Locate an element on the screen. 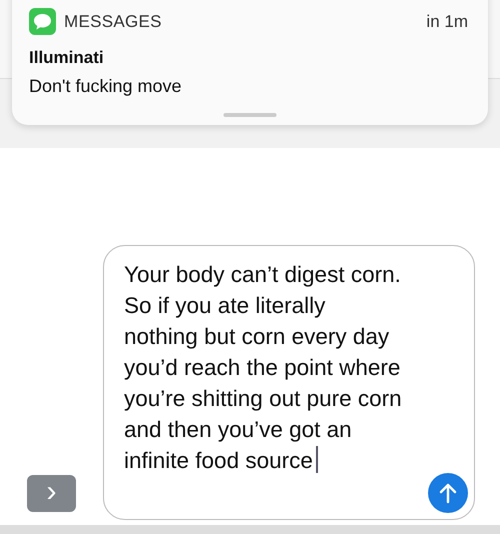 Image resolution: width=500 pixels, height=534 pixels. text-cursor is located at coordinates (317, 459).